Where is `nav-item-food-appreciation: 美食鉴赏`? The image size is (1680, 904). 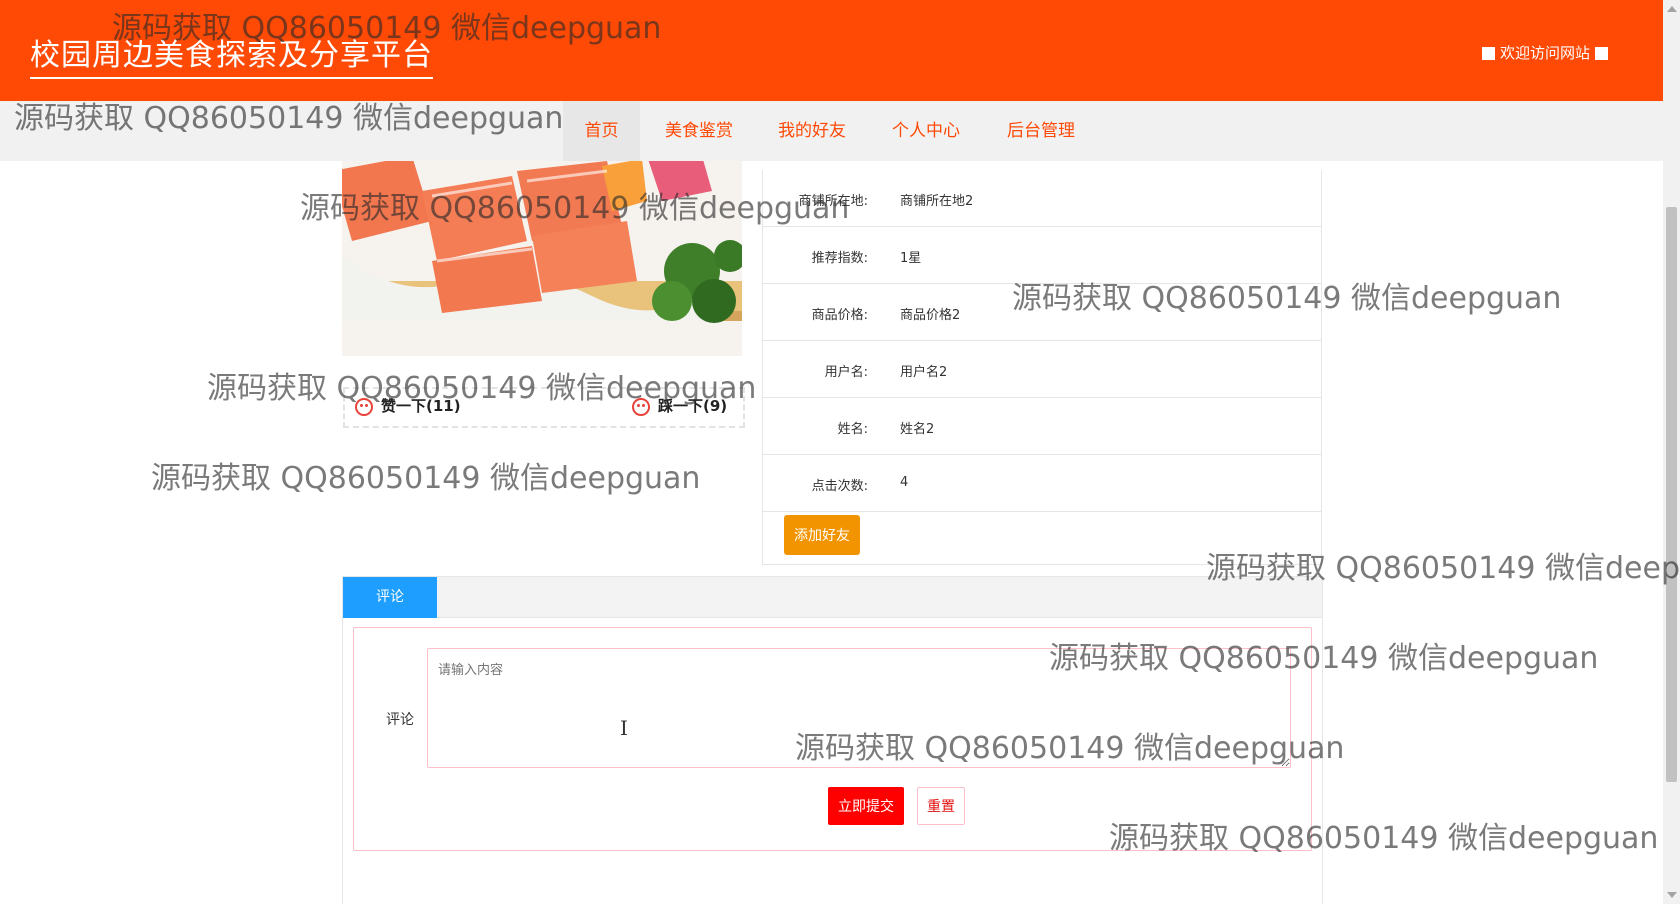
nav-item-food-appreciation: 美食鉴赏 is located at coordinates (699, 131).